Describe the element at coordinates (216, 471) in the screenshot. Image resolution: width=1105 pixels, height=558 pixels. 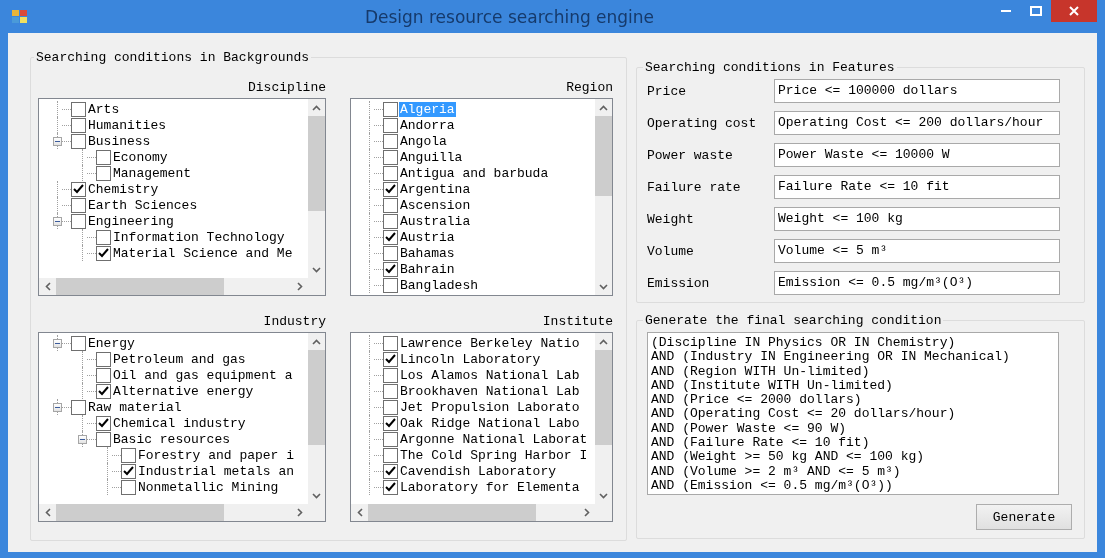
I see `tree-item: Industrial metals an` at that location.